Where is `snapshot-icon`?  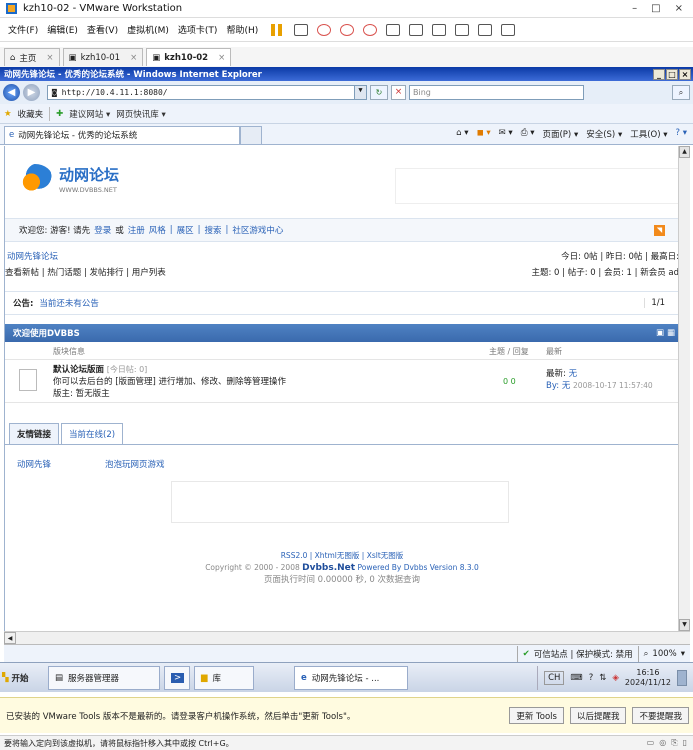 snapshot-icon is located at coordinates (324, 29).